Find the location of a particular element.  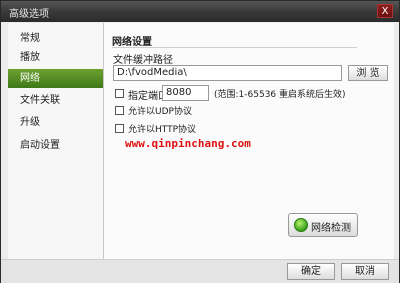

port-input: 8080 is located at coordinates (185, 93).